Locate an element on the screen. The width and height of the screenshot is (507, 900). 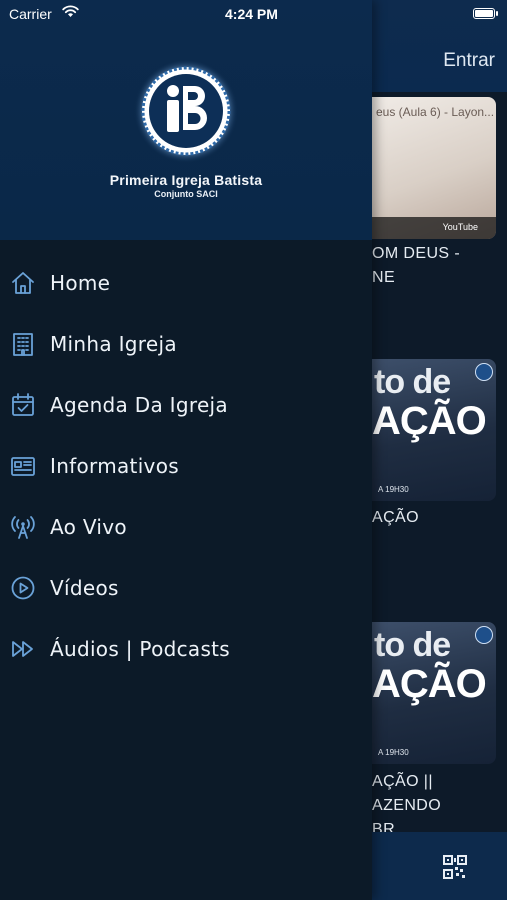
fast-forward-icon is located at coordinates (23, 649).